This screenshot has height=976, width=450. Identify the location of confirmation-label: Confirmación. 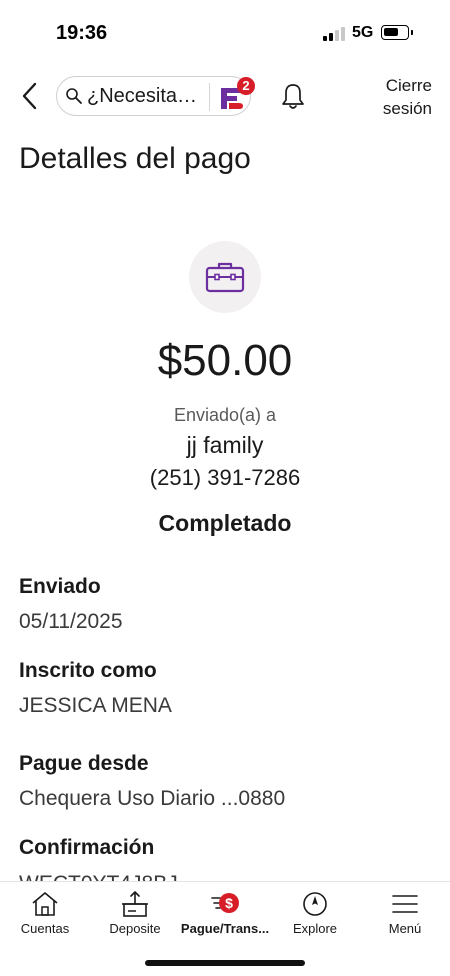
(87, 847).